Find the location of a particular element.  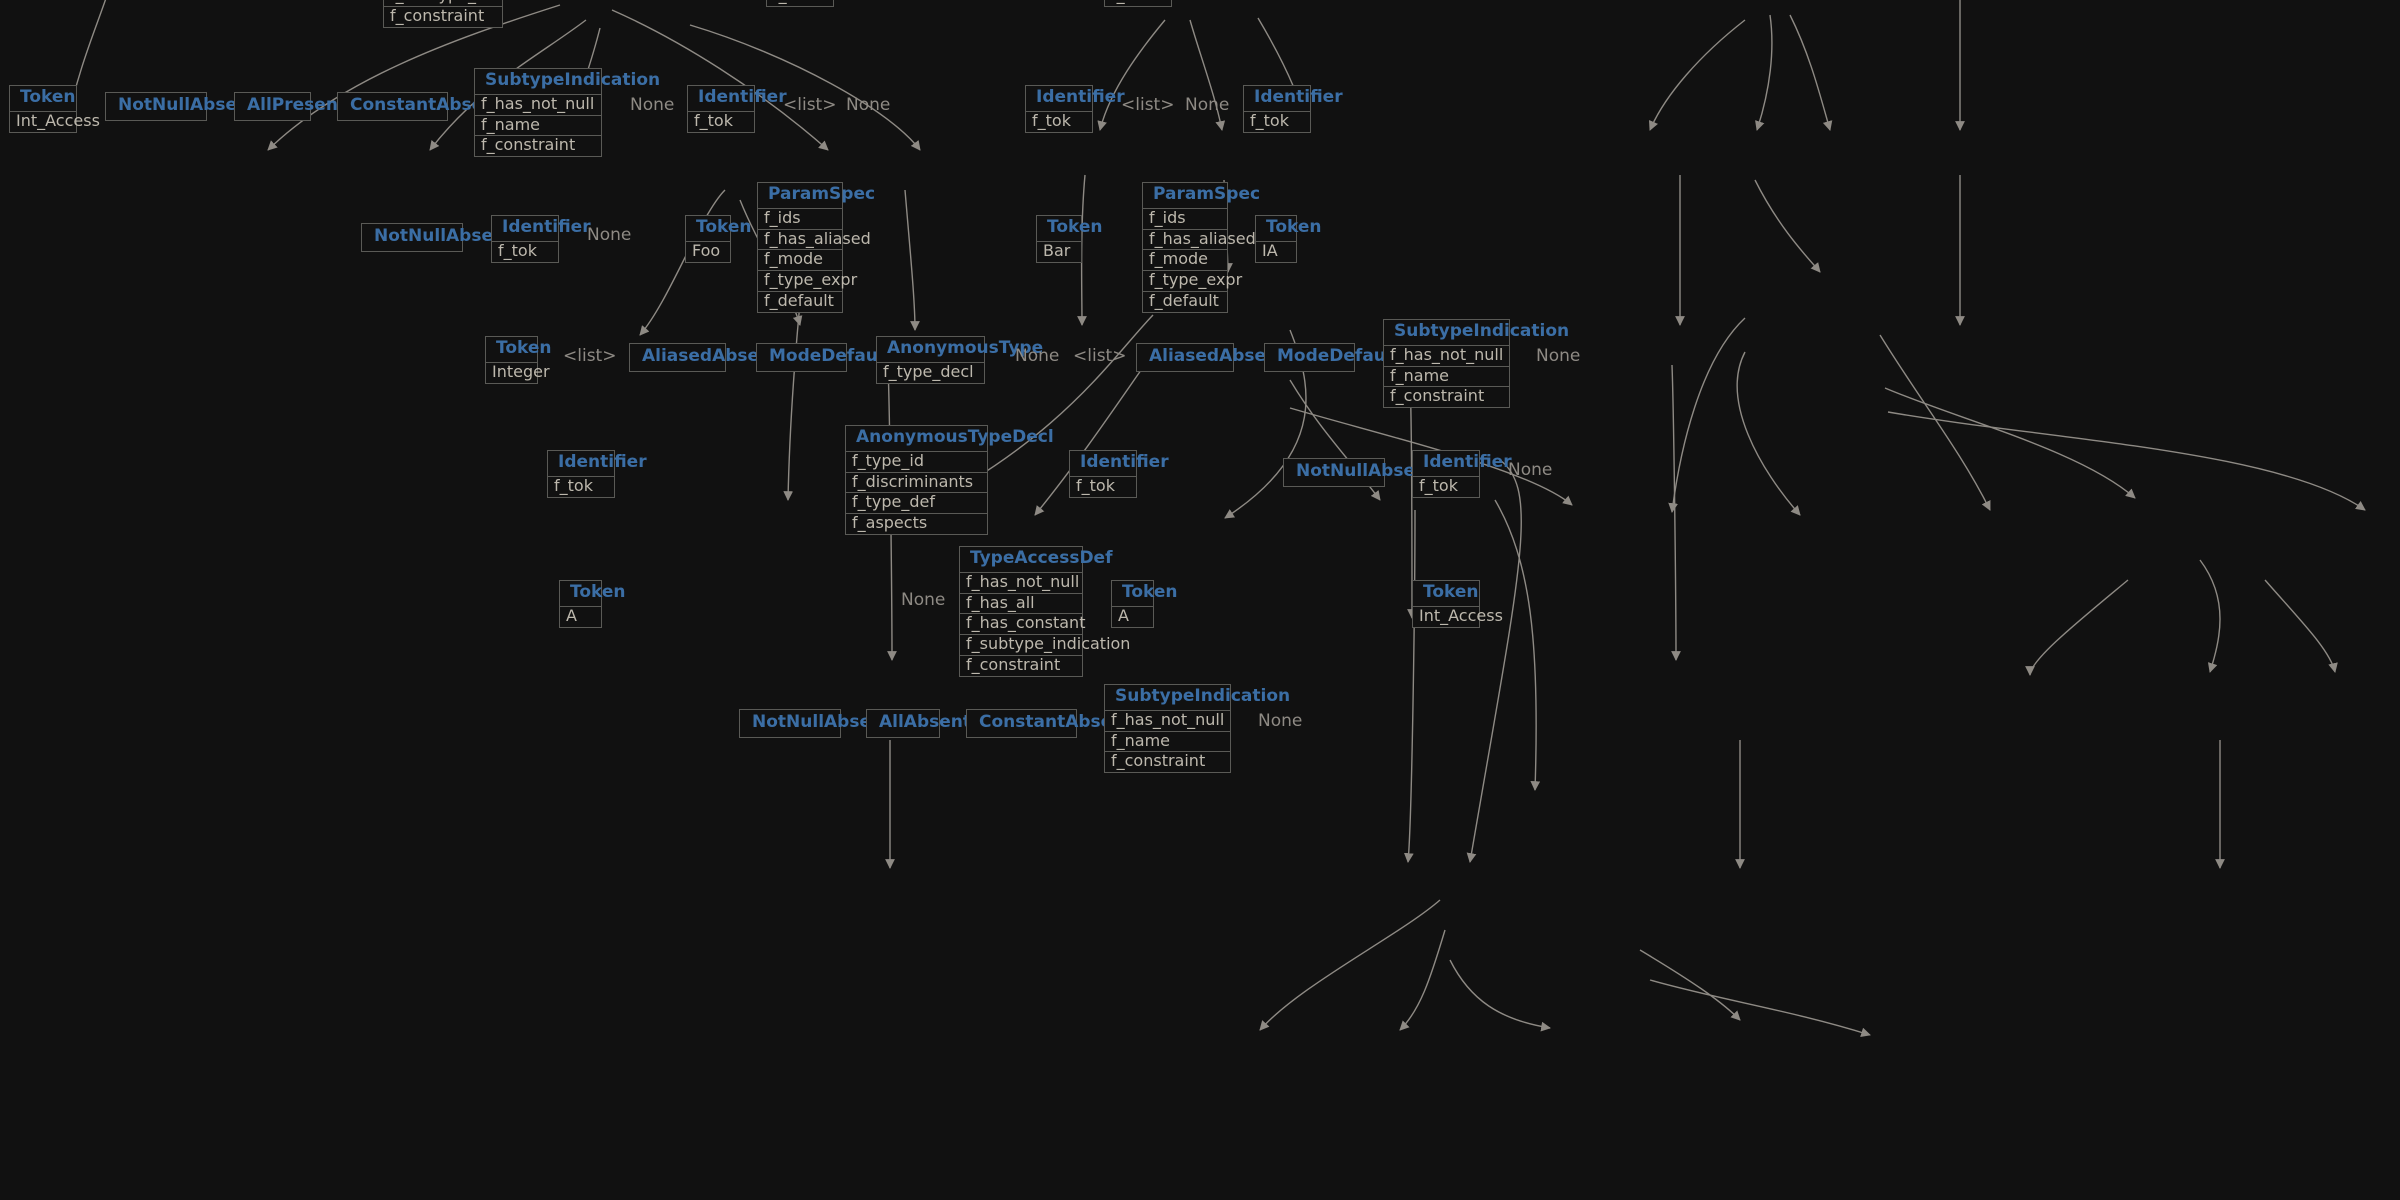

node-title: AnonymousTypeDecl is located at coordinates (955, 437).